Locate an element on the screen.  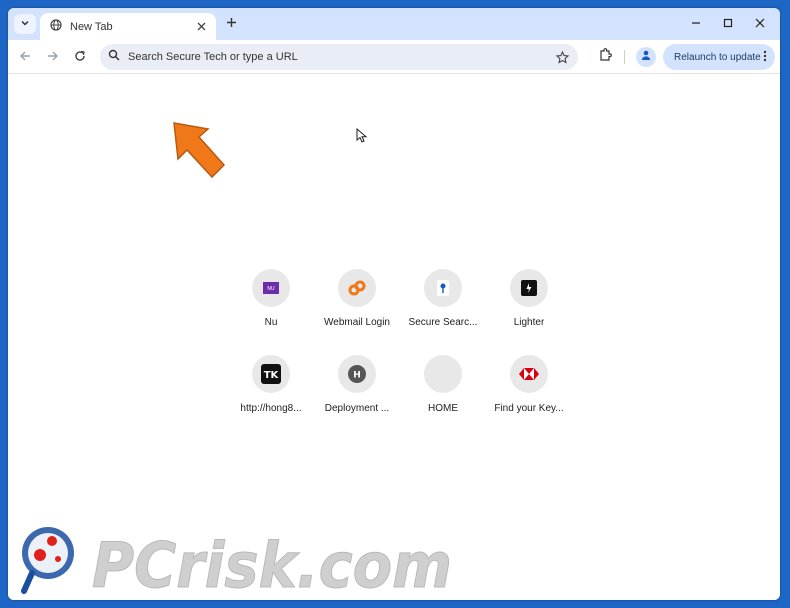
tk-logo-icon: TK is located at coordinates (272, 375).